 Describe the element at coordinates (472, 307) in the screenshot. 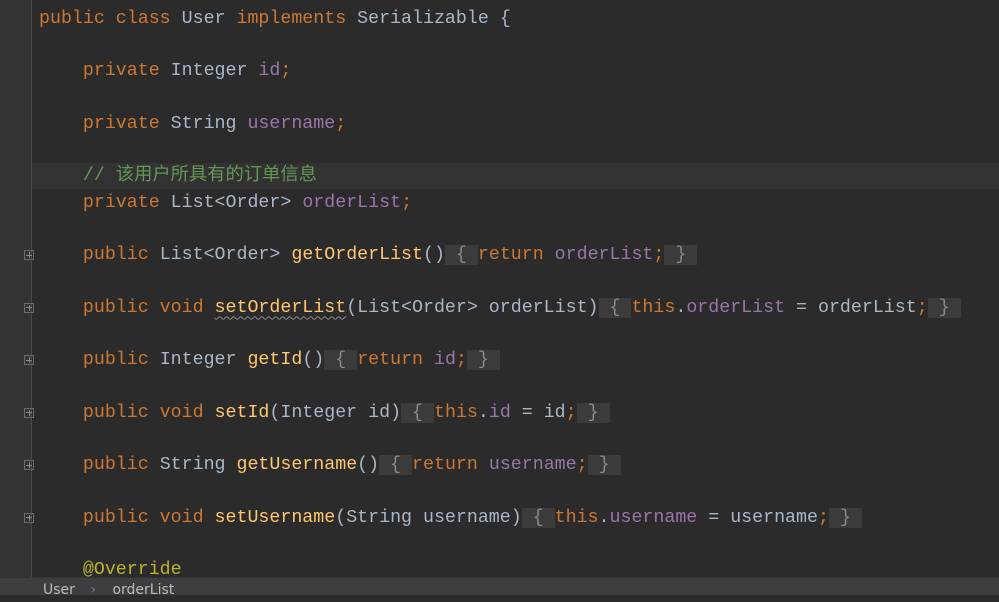

I see `code-token: (List<Order> orderList)` at that location.